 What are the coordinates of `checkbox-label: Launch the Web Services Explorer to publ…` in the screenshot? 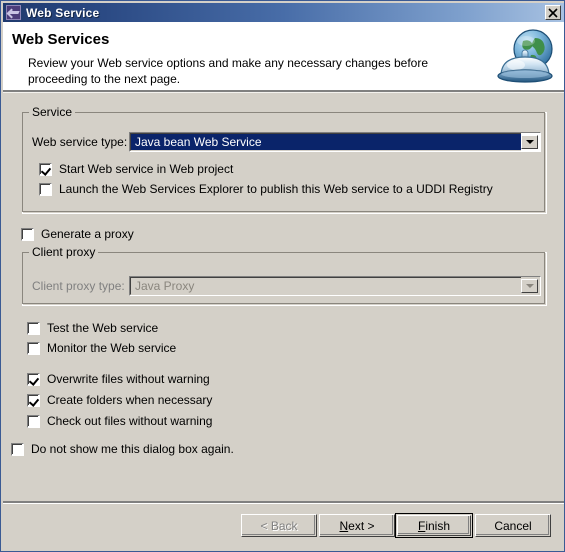 It's located at (276, 189).